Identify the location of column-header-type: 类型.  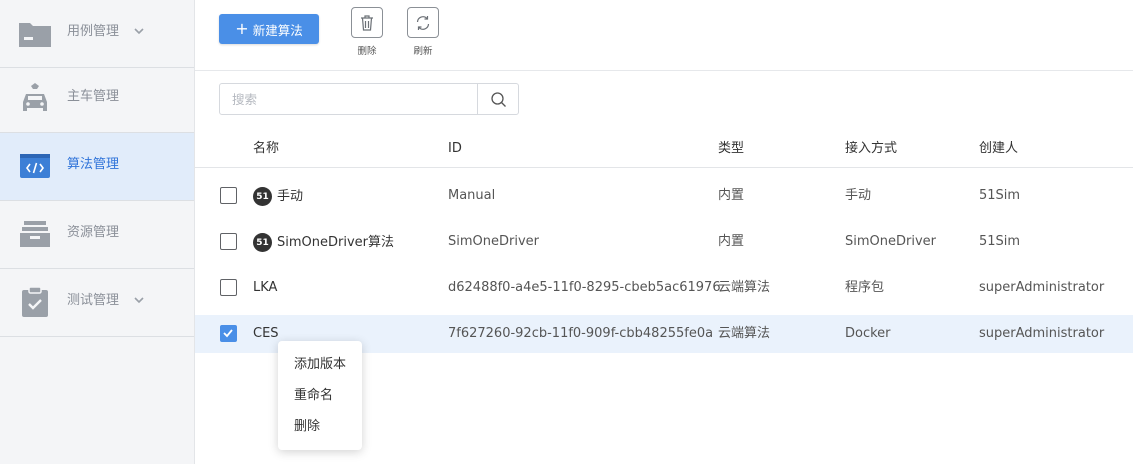
(731, 149).